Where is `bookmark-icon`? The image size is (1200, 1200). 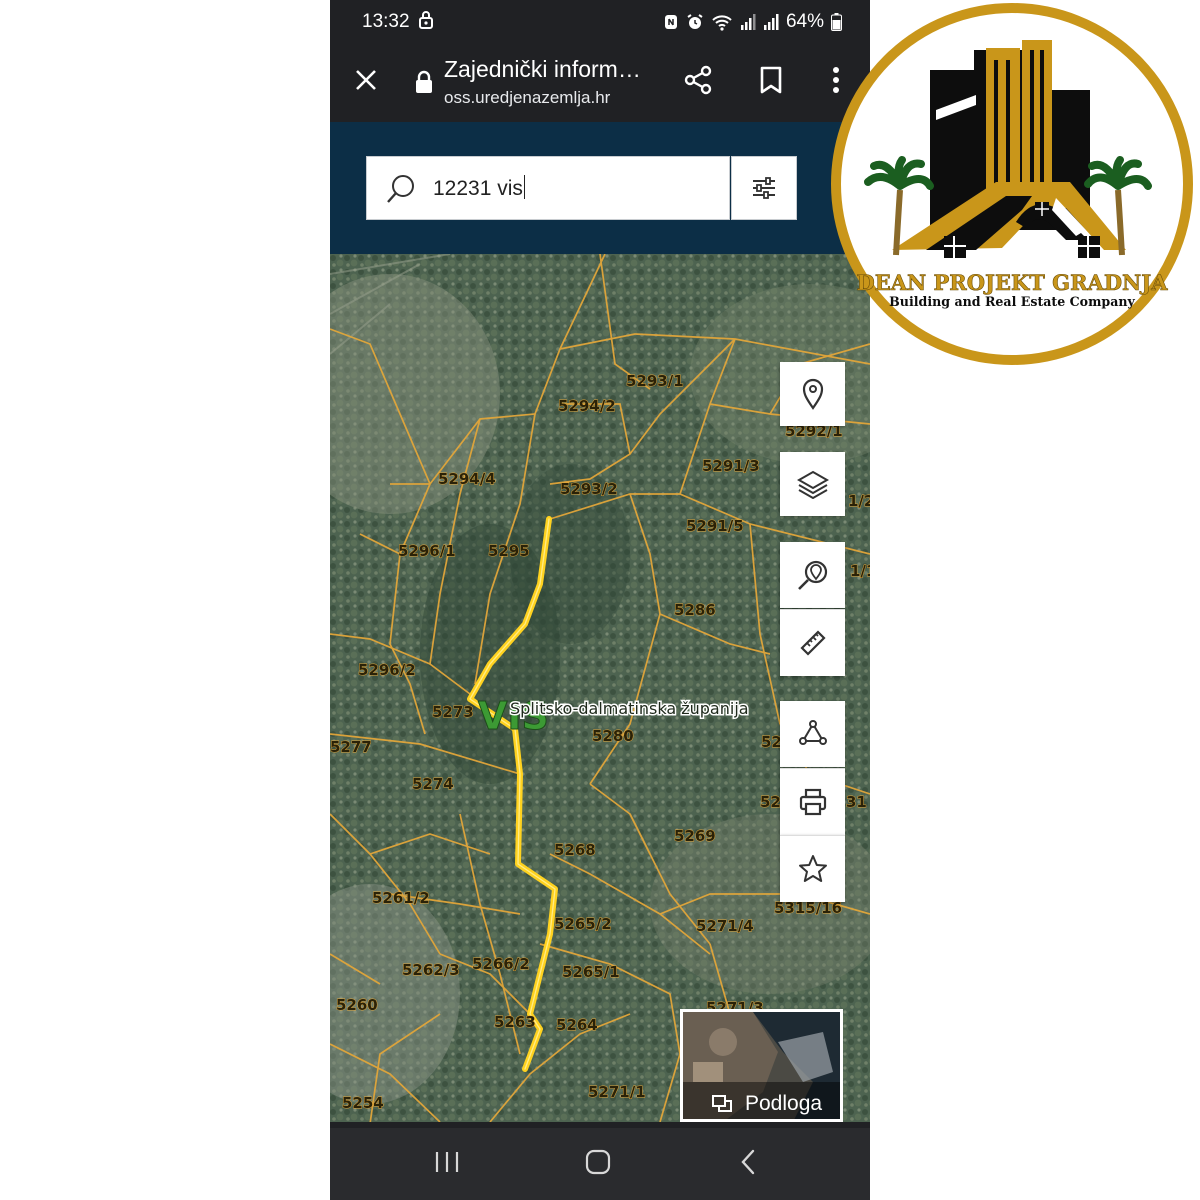
bookmark-icon is located at coordinates (771, 80).